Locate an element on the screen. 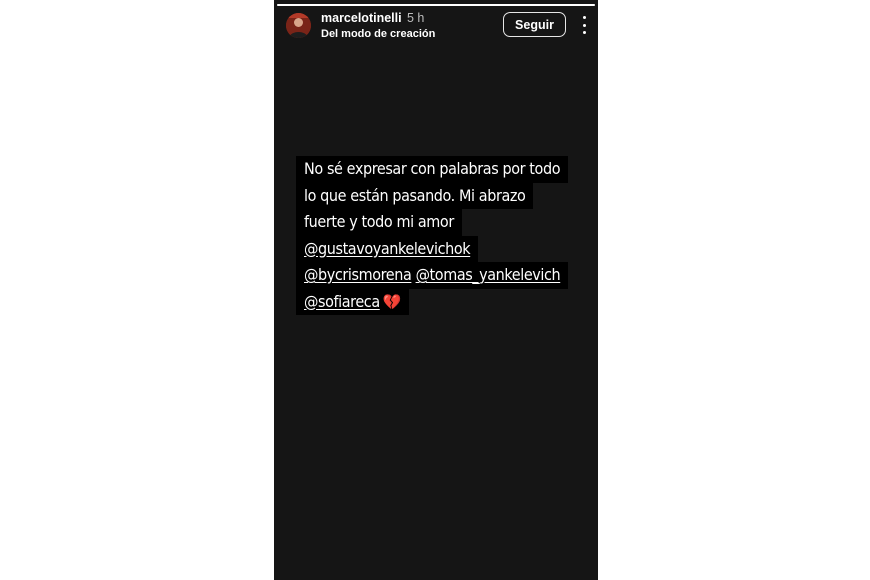  caption-text: fuerte y todo mi amor is located at coordinates (379, 222).